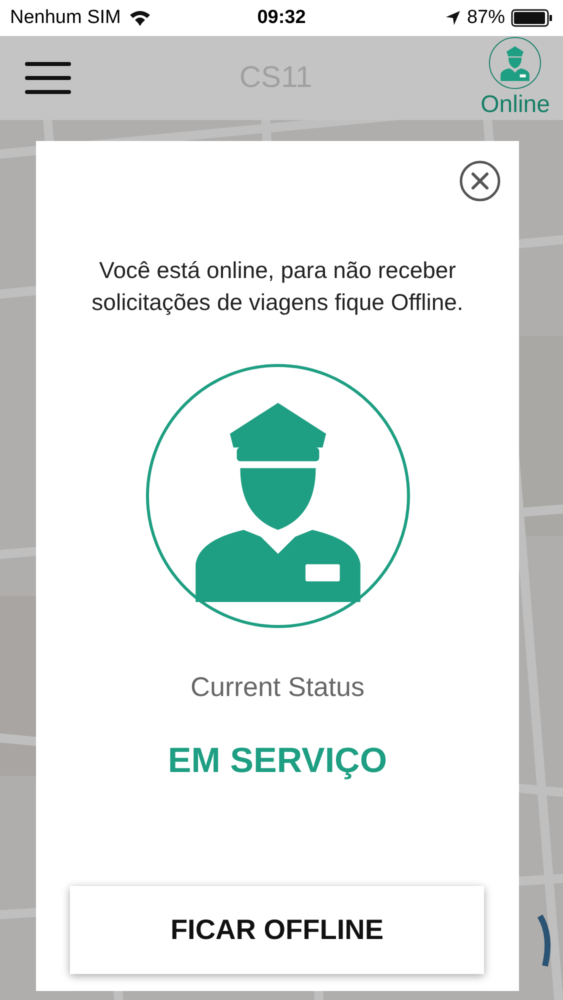 The height and width of the screenshot is (1000, 563). I want to click on status-caption: Current Status, so click(277, 687).